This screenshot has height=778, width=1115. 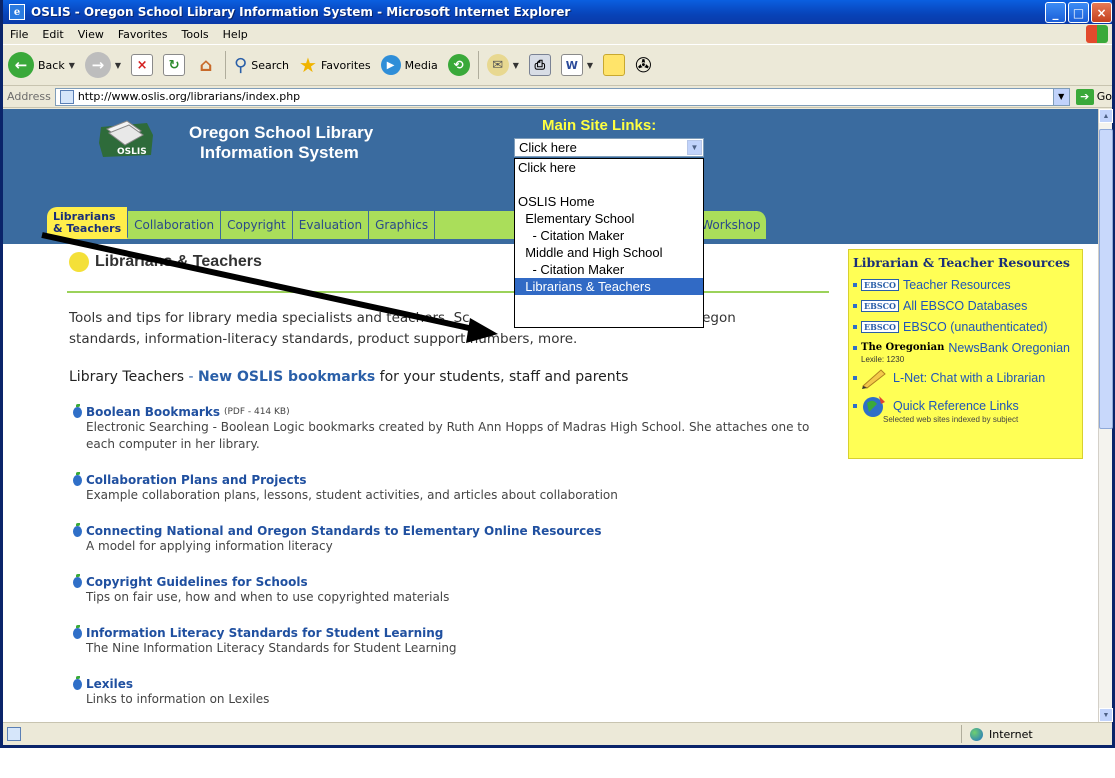 I want to click on search-button: ⚲ Search, so click(x=261, y=65).